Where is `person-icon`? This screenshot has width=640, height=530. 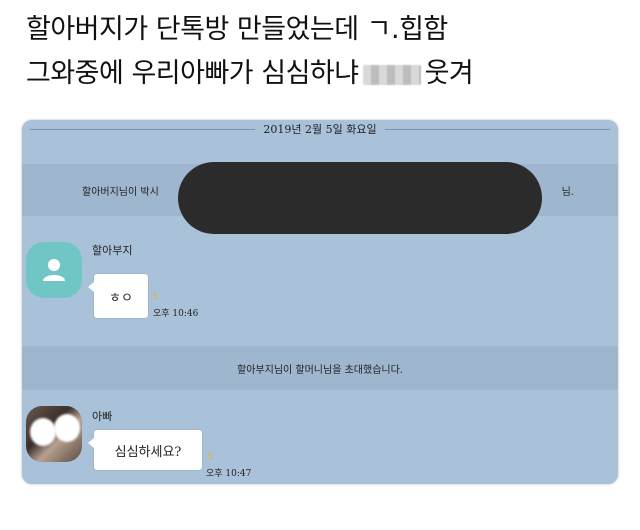 person-icon is located at coordinates (54, 270).